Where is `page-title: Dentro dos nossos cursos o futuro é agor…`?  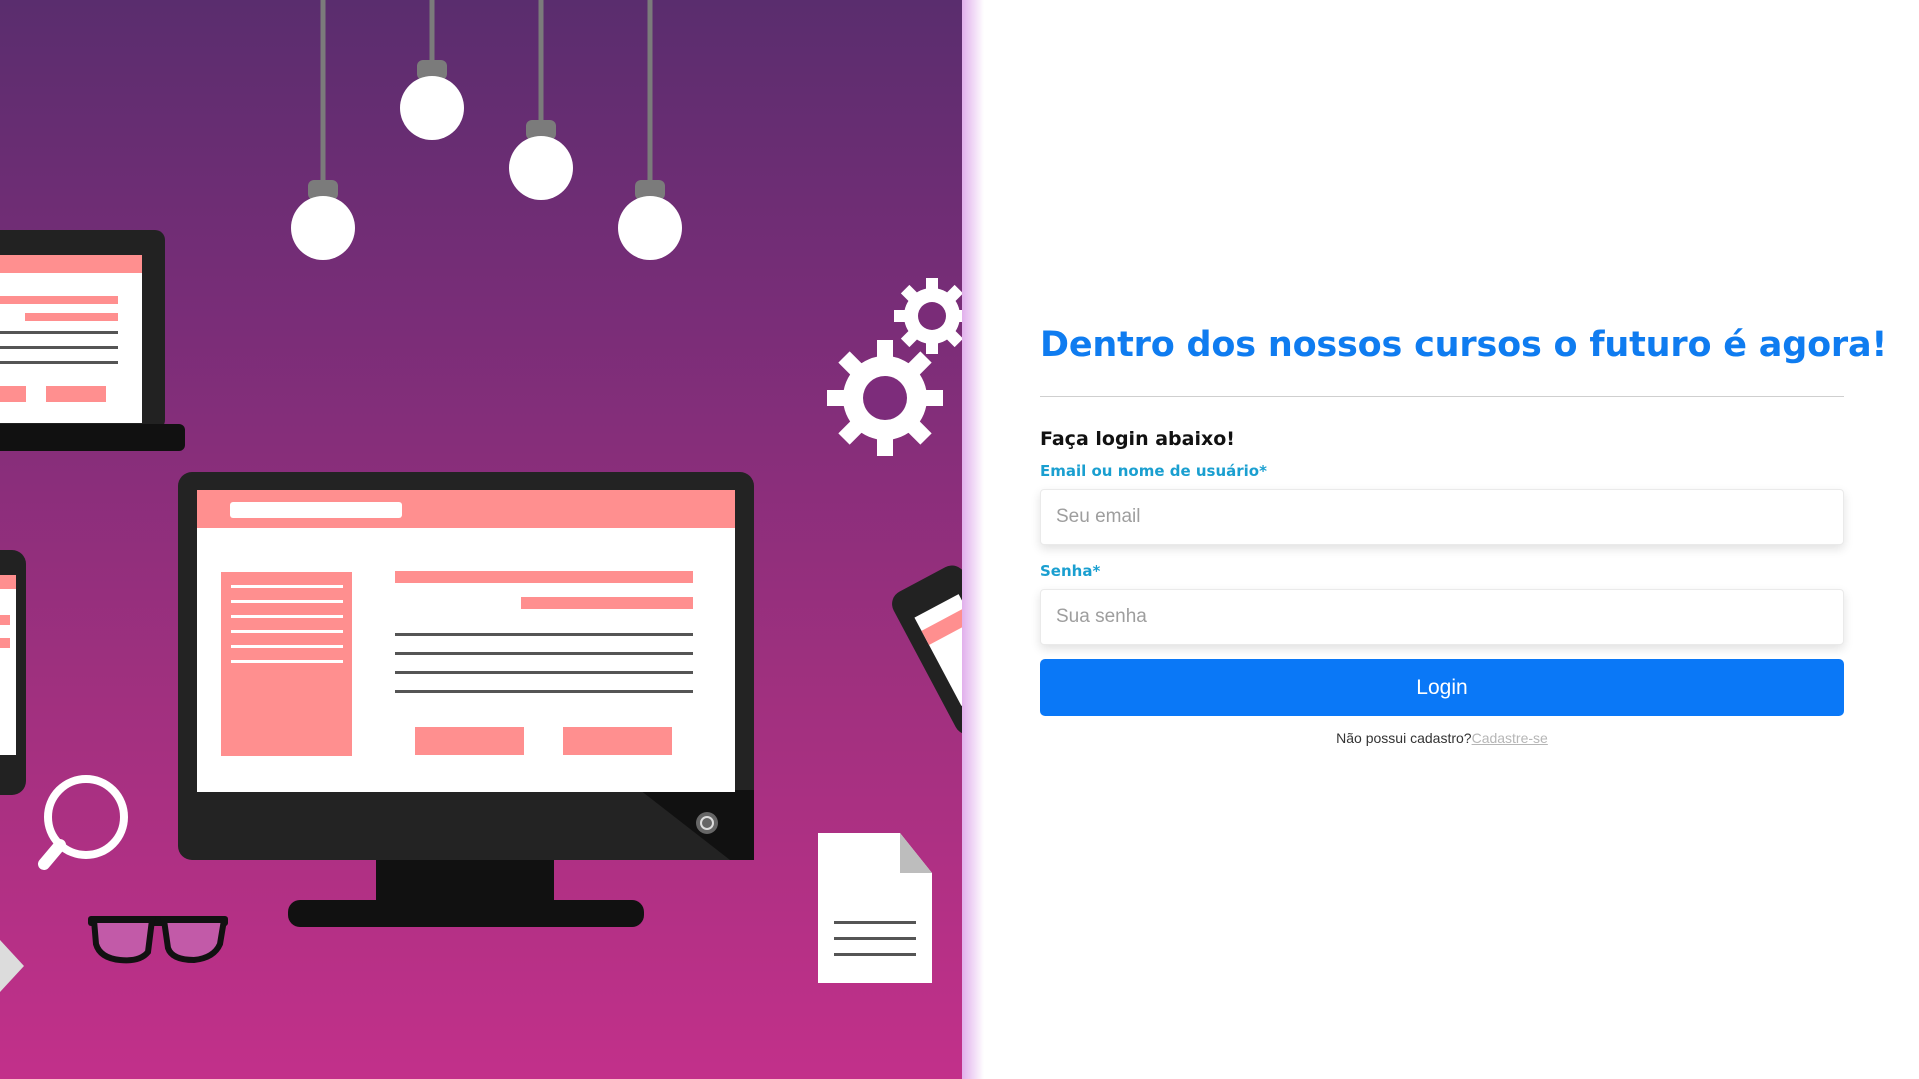
page-title: Dentro dos nossos cursos o futuro é agor… is located at coordinates (1464, 345).